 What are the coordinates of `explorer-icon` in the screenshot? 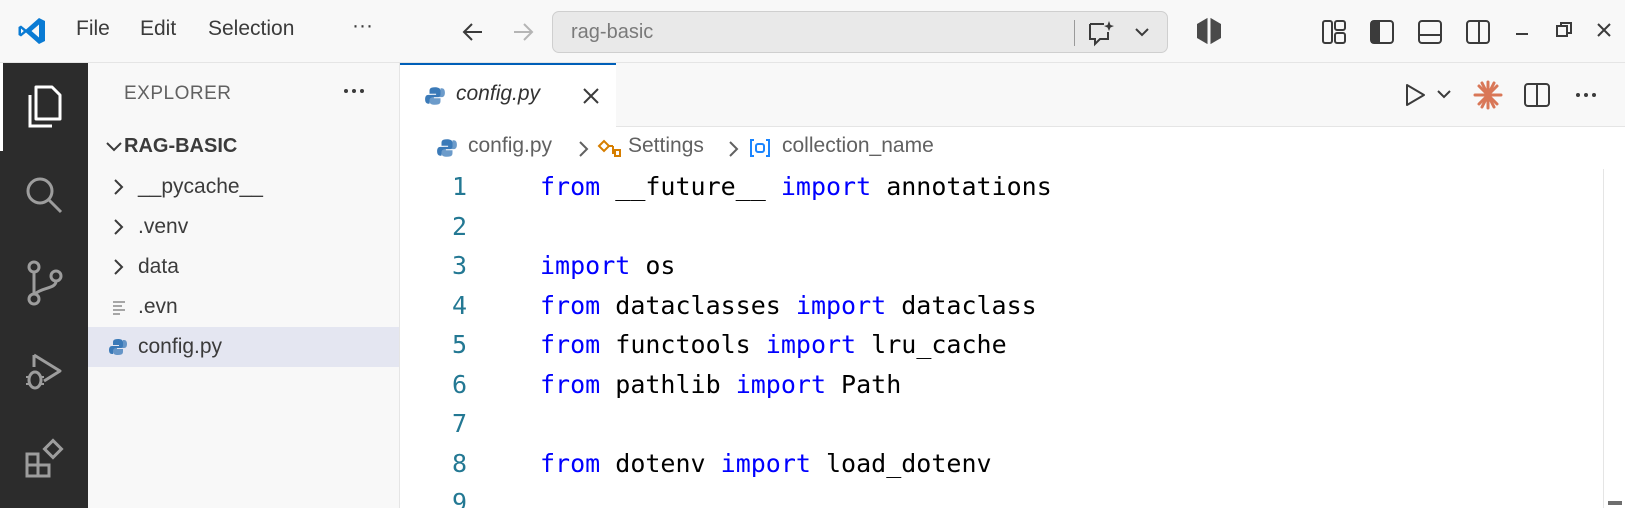 It's located at (45, 106).